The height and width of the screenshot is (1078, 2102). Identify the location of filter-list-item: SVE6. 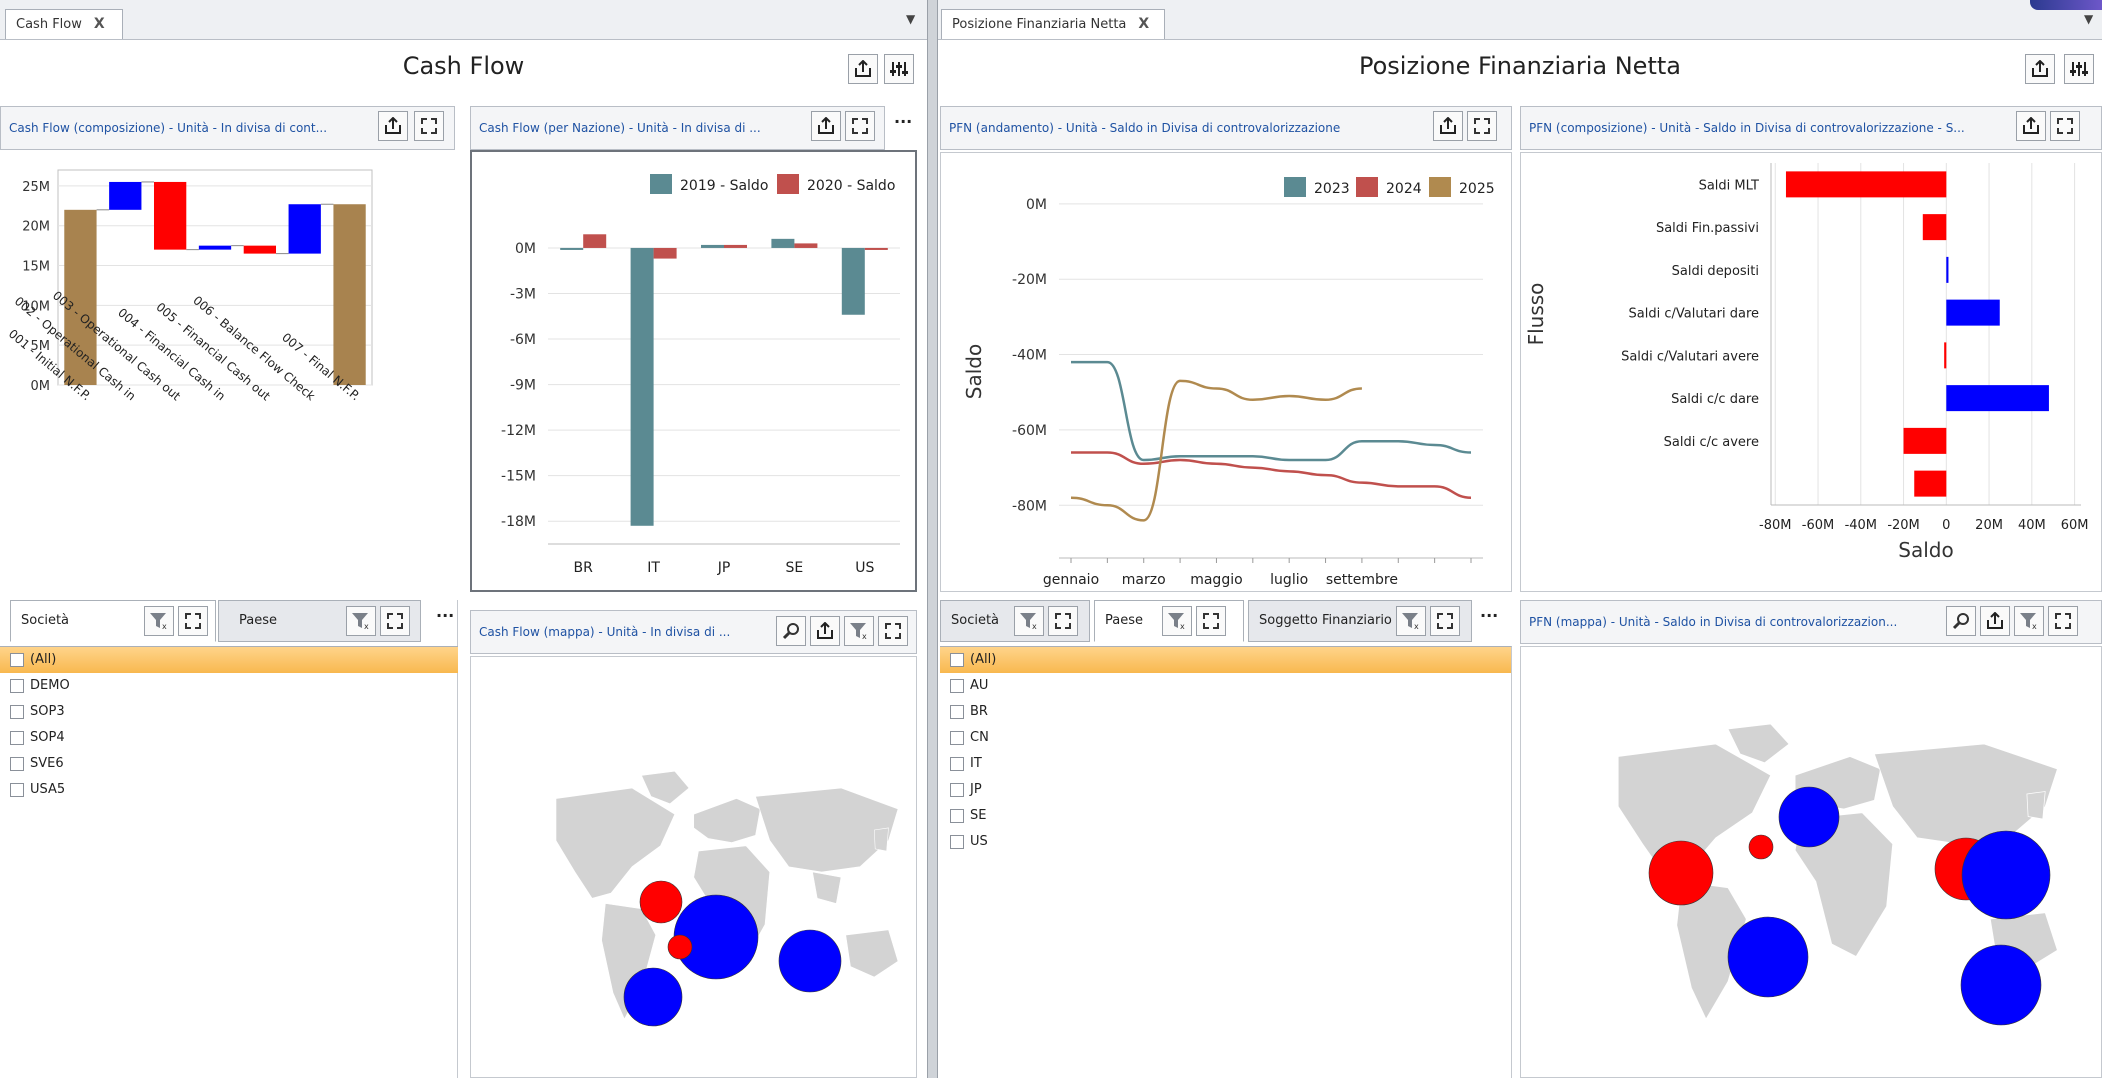
(229, 764).